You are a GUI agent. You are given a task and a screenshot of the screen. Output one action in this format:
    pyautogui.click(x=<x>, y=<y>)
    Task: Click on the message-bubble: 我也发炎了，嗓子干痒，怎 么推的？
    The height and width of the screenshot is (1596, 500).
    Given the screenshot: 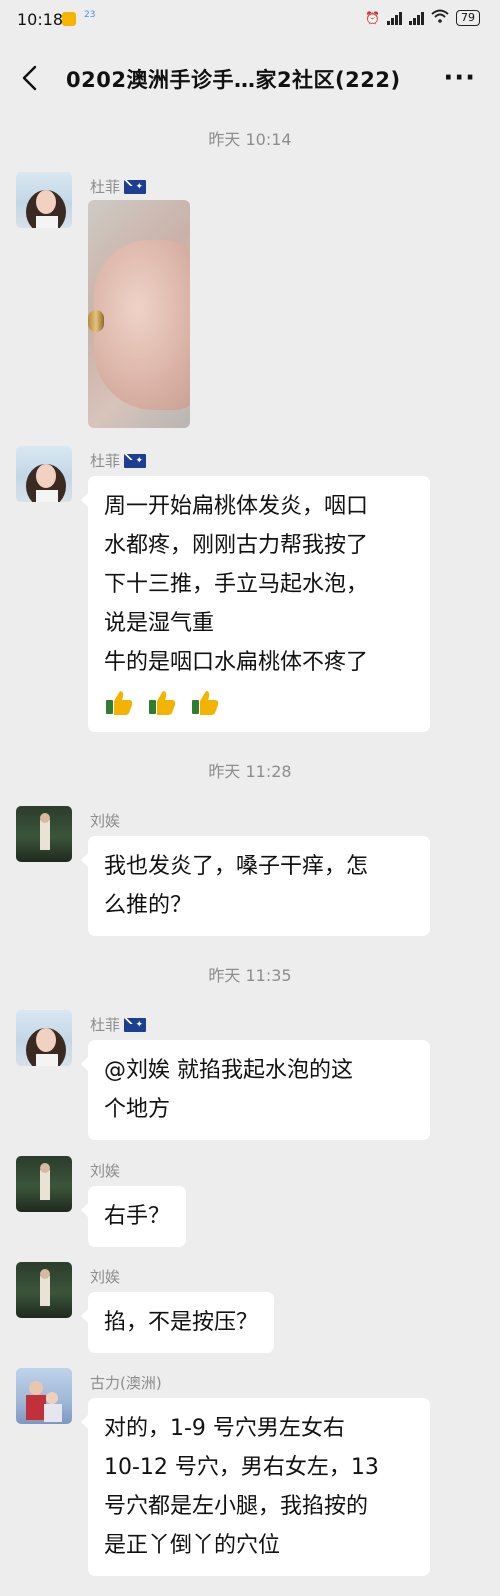 What is the action you would take?
    pyautogui.click(x=255, y=886)
    